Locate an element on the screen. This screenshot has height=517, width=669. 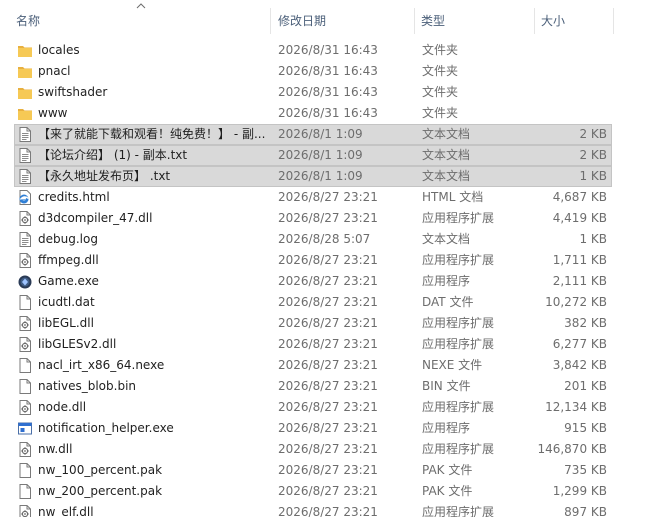
file-row: nw_elf.dll 2026/8/27 23:21 应用程序扩展 897 KB is located at coordinates (313, 509).